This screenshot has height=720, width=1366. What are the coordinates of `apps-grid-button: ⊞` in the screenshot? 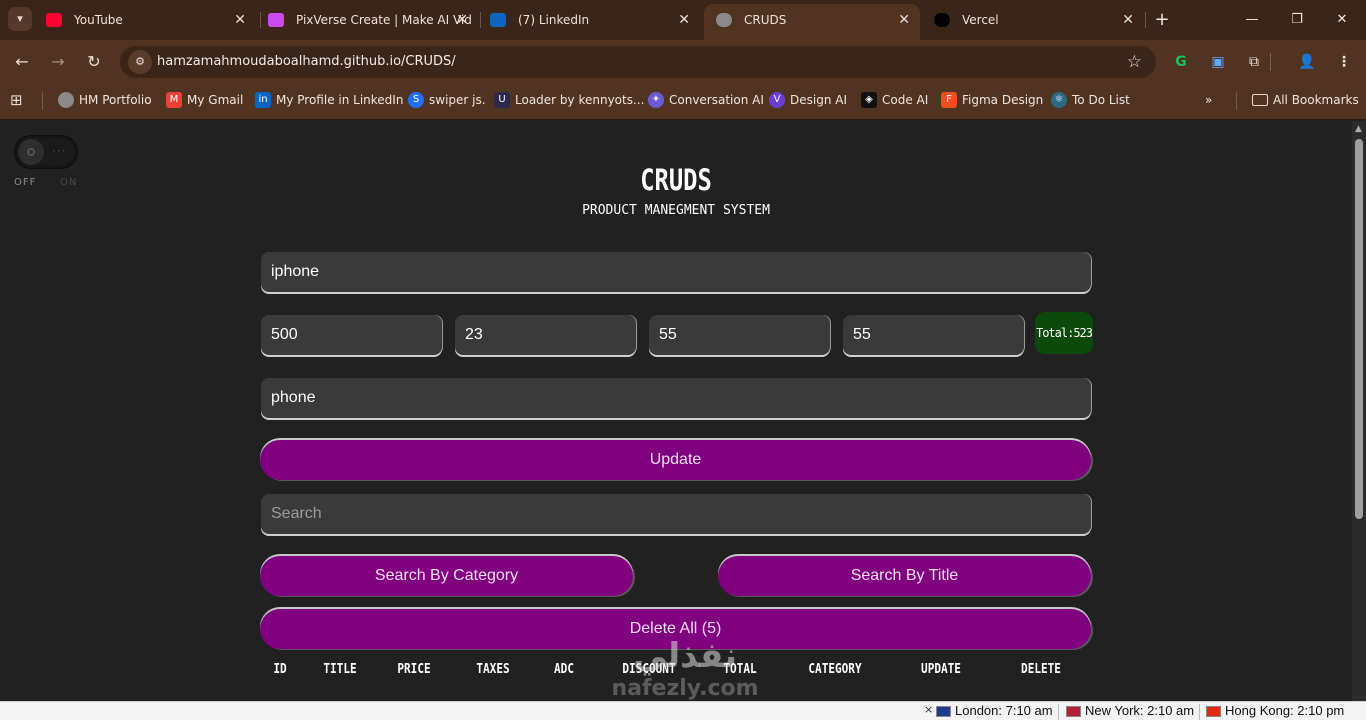 It's located at (16, 100).